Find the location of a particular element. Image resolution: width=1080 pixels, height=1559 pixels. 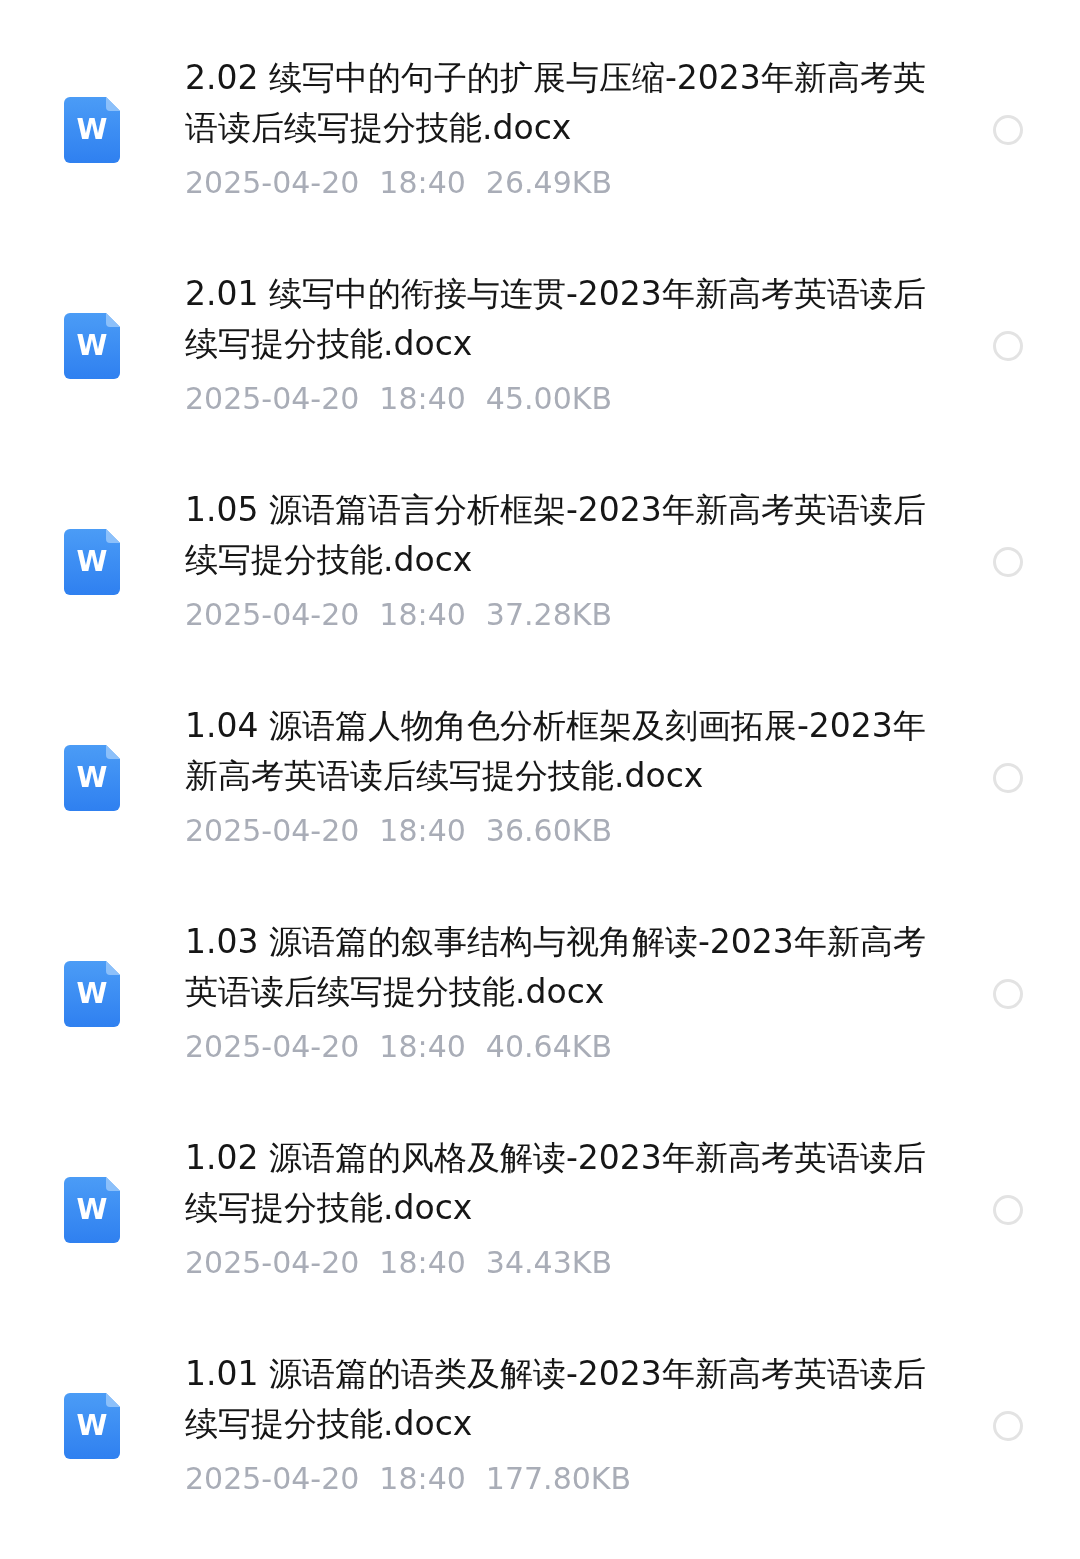

file-name: 2.01 续写中的衔接与连贯-2023年新高考英语读后续写提分技能.docx is located at coordinates (556, 319).